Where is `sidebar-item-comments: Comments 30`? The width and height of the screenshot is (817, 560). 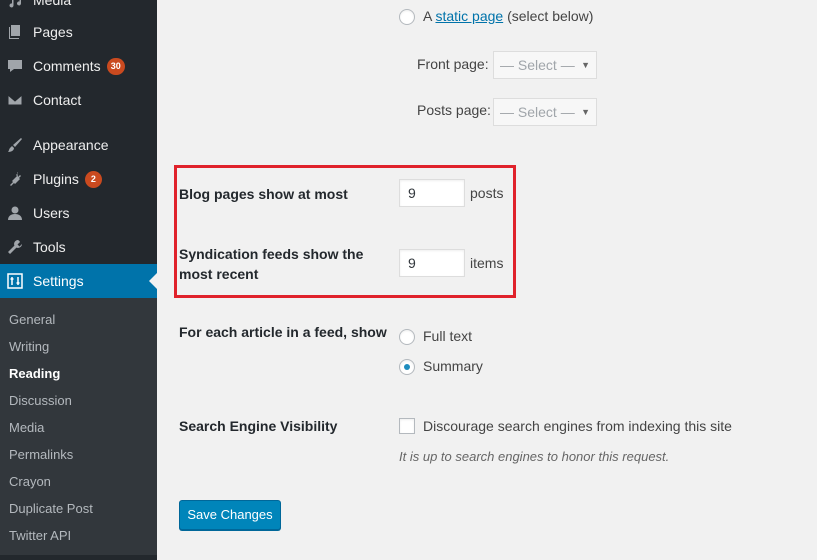
sidebar-item-comments: Comments 30 is located at coordinates (78, 66).